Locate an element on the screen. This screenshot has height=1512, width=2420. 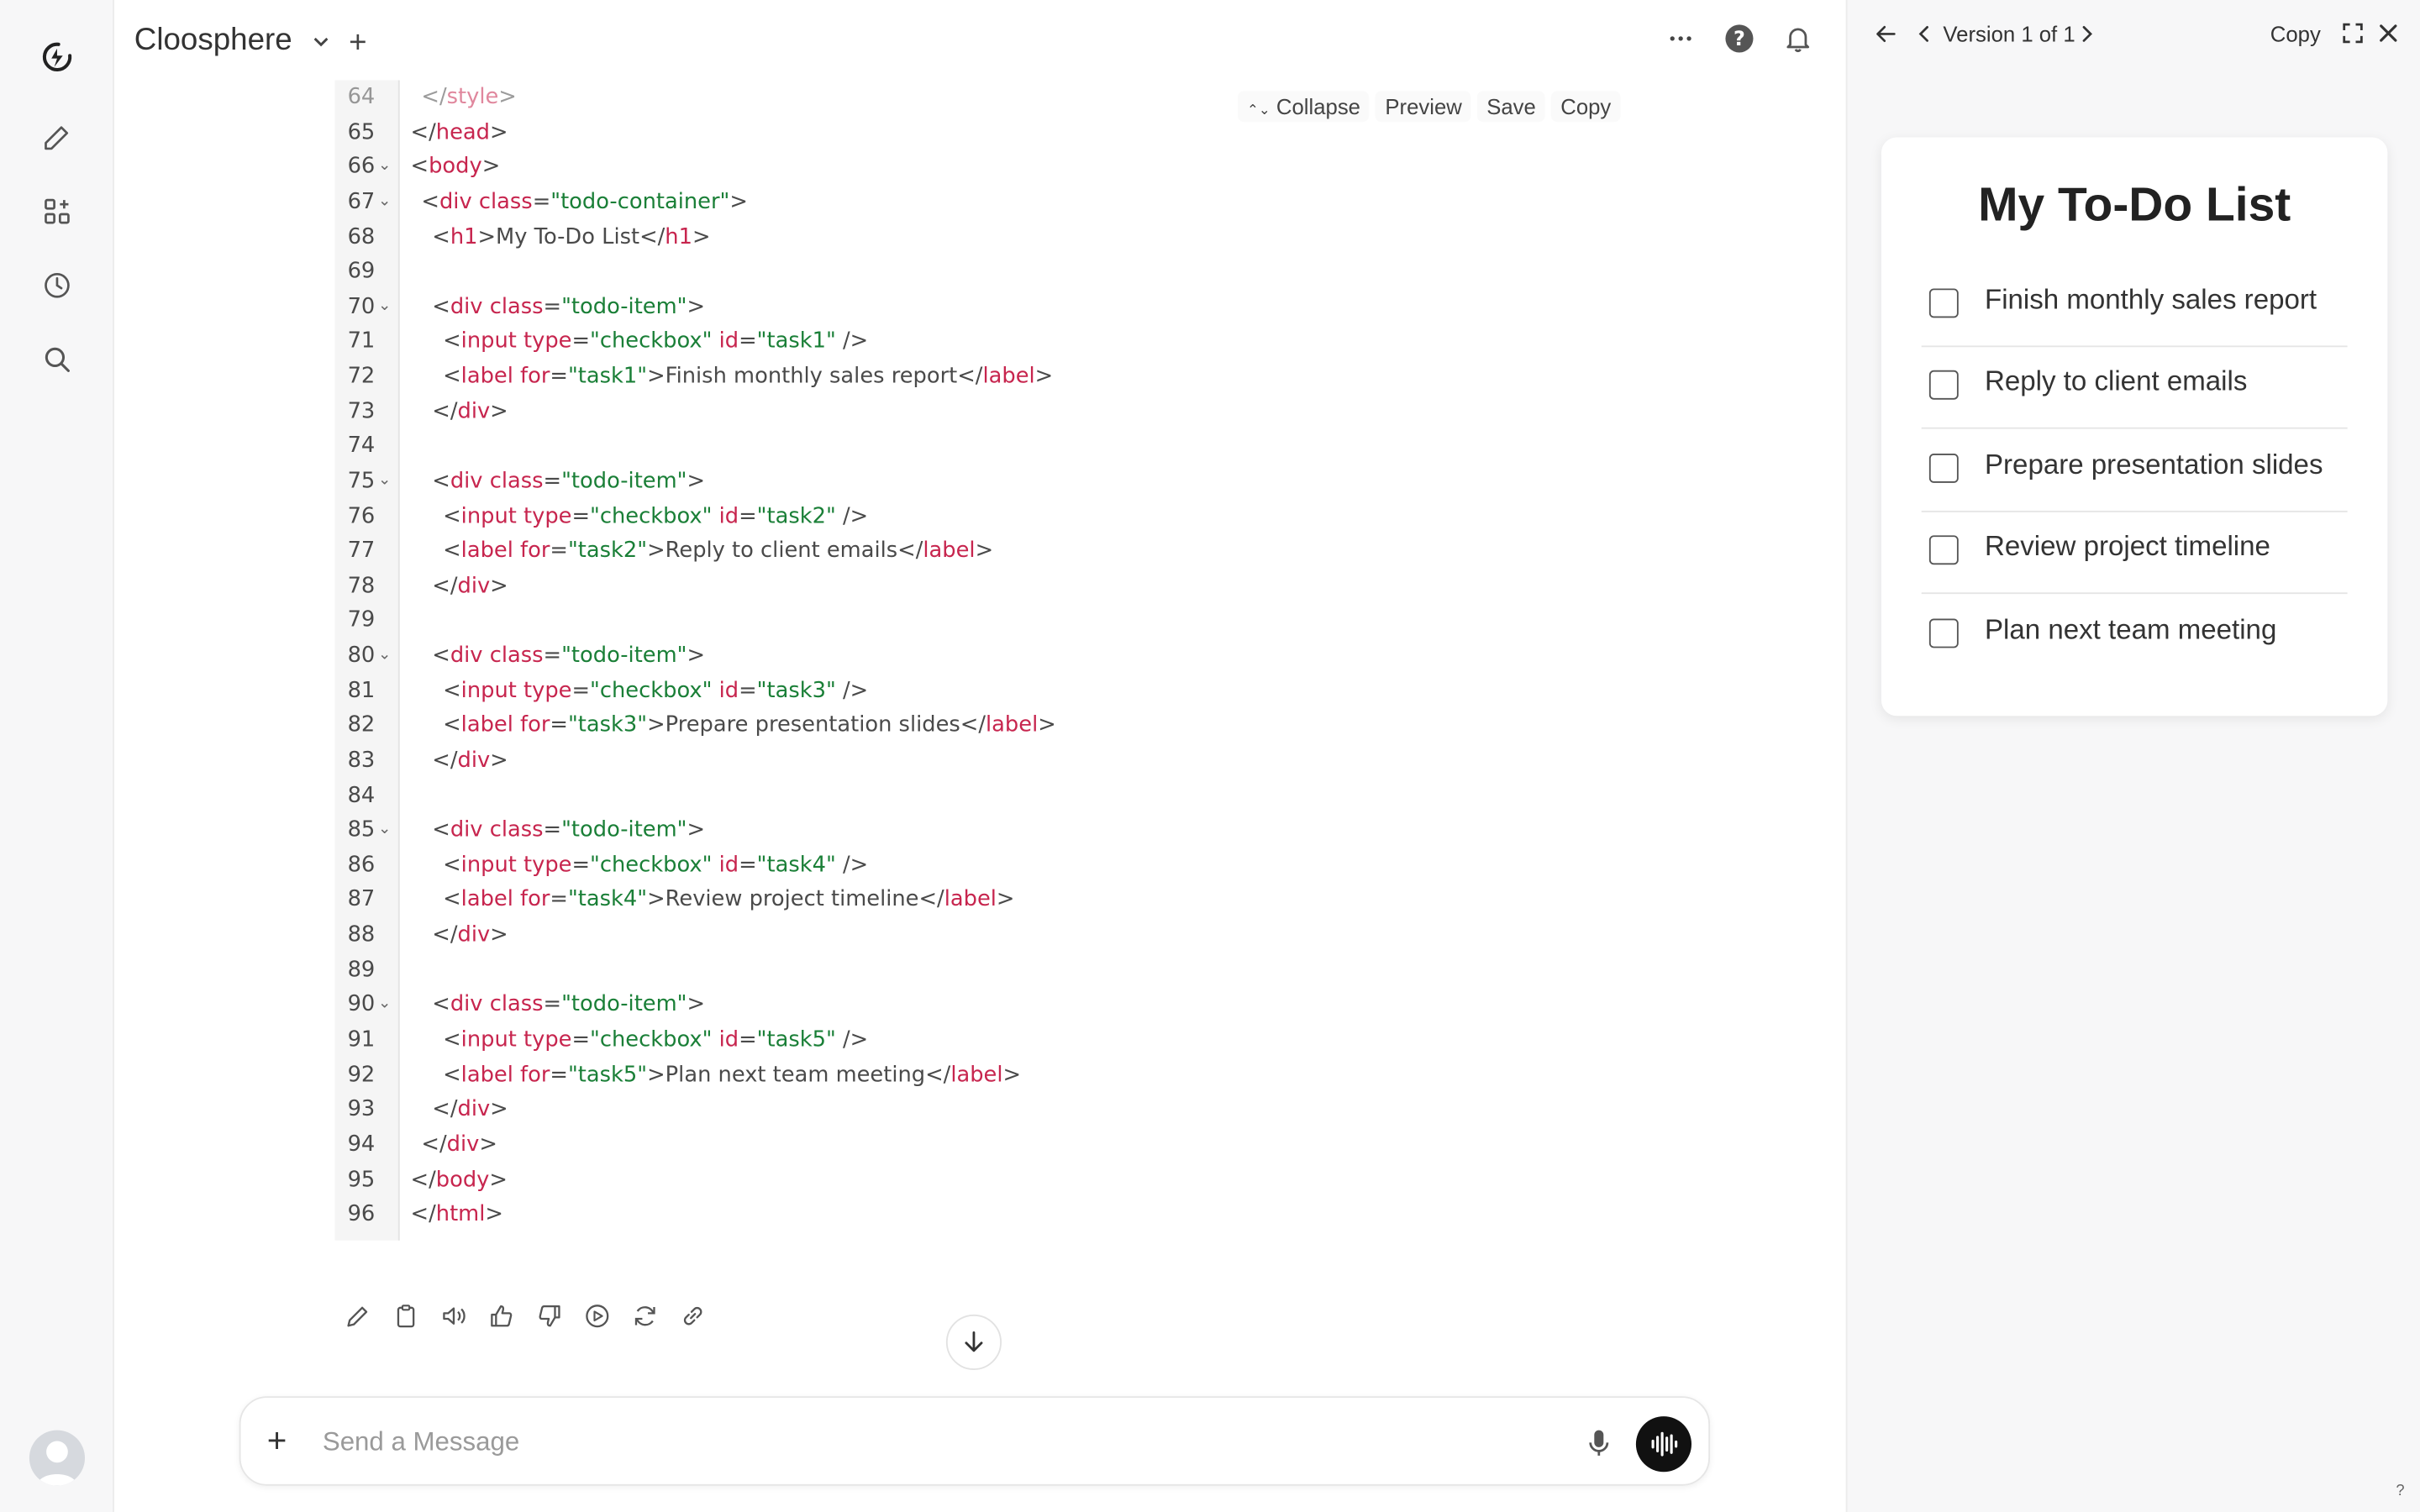
left-rail is located at coordinates (57, 756).